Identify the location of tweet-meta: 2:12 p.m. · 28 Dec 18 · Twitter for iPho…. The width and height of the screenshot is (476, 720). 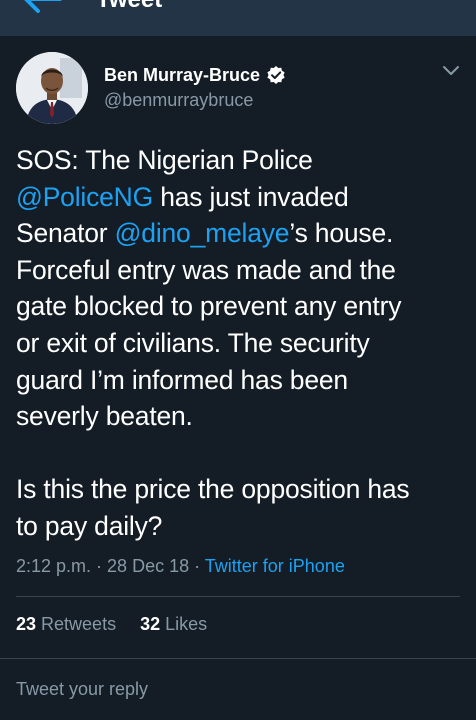
(180, 566).